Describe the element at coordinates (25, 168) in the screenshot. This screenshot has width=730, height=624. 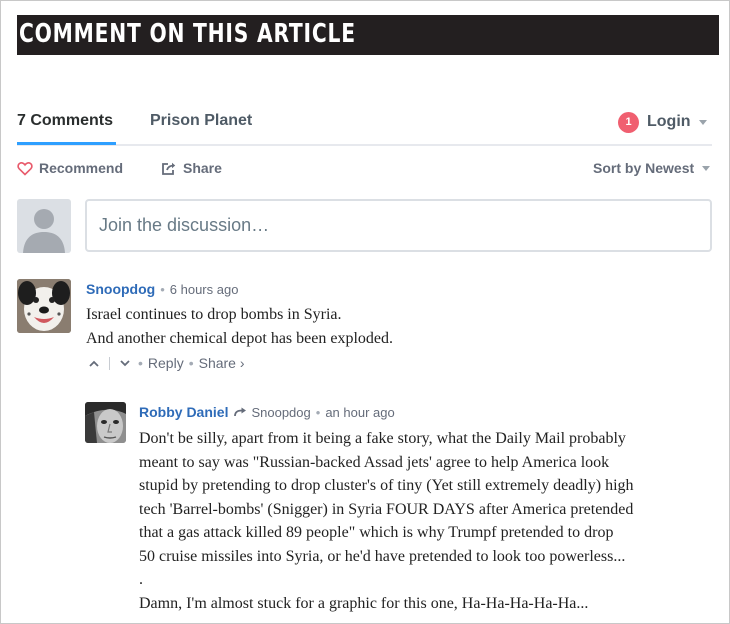
I see `heart-icon` at that location.